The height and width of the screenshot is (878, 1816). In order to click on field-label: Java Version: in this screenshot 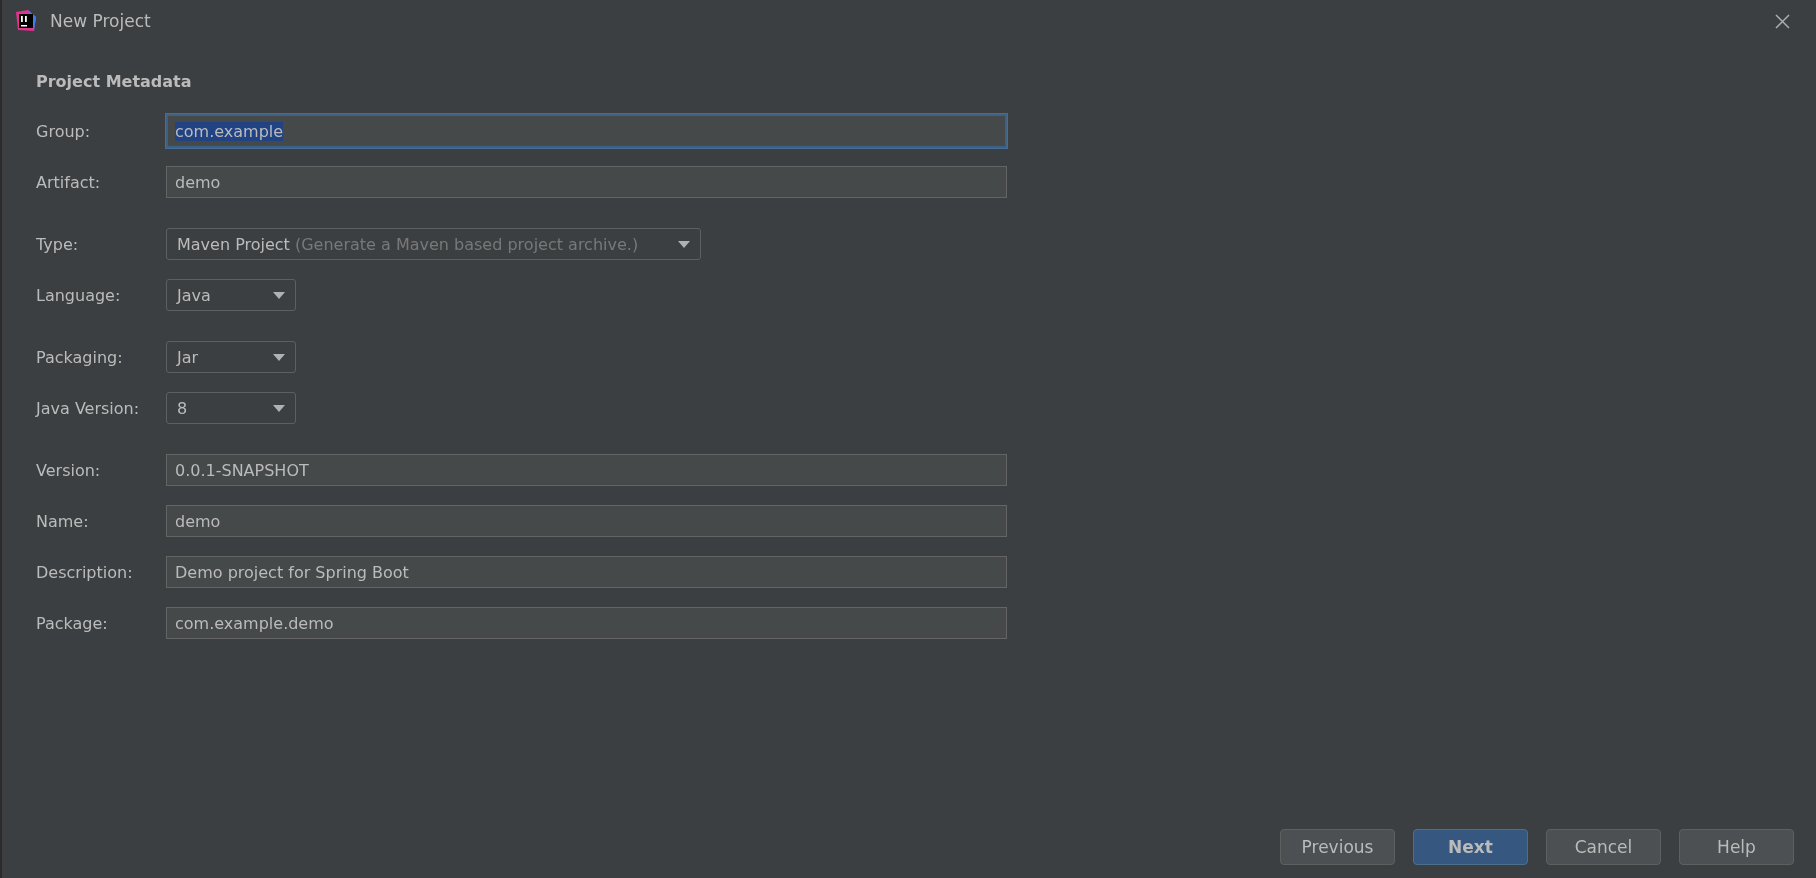, I will do `click(88, 408)`.